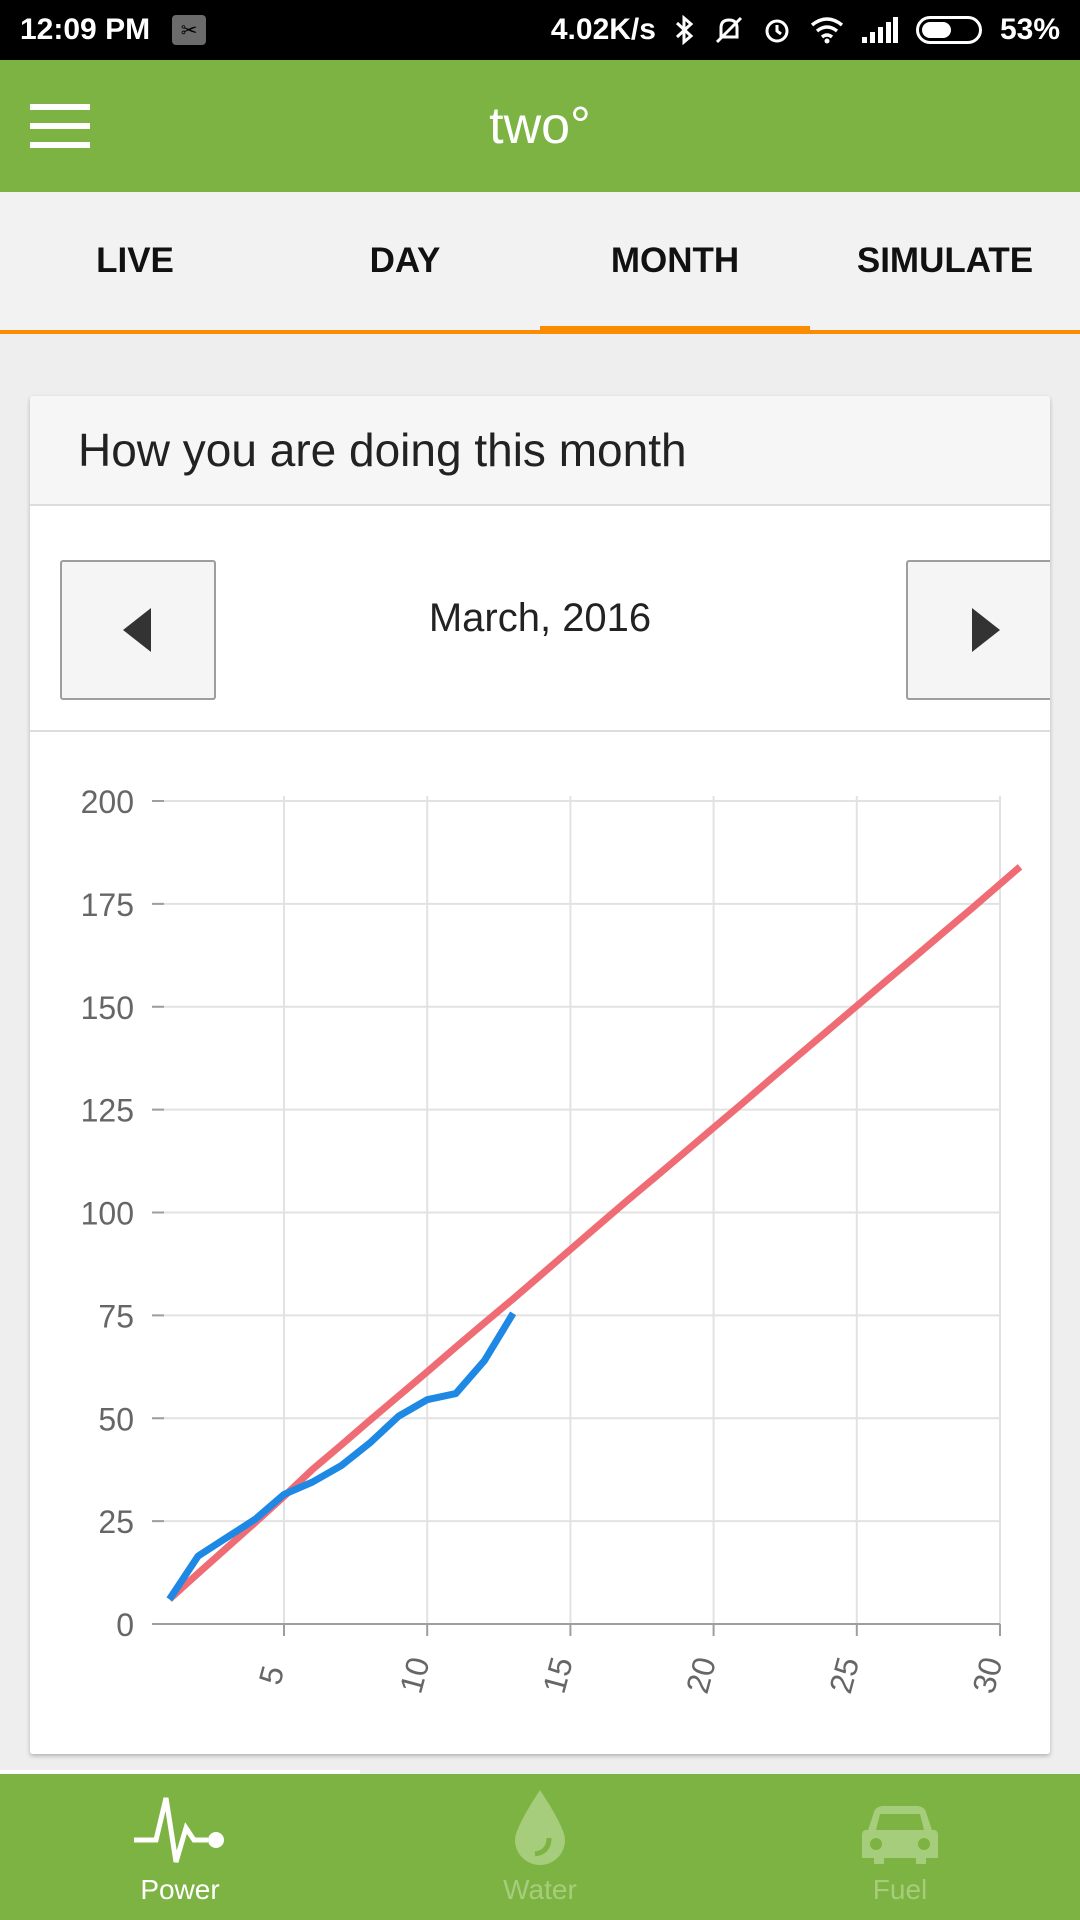 This screenshot has width=1080, height=1920. I want to click on y-tick-label: 200, so click(107, 802).